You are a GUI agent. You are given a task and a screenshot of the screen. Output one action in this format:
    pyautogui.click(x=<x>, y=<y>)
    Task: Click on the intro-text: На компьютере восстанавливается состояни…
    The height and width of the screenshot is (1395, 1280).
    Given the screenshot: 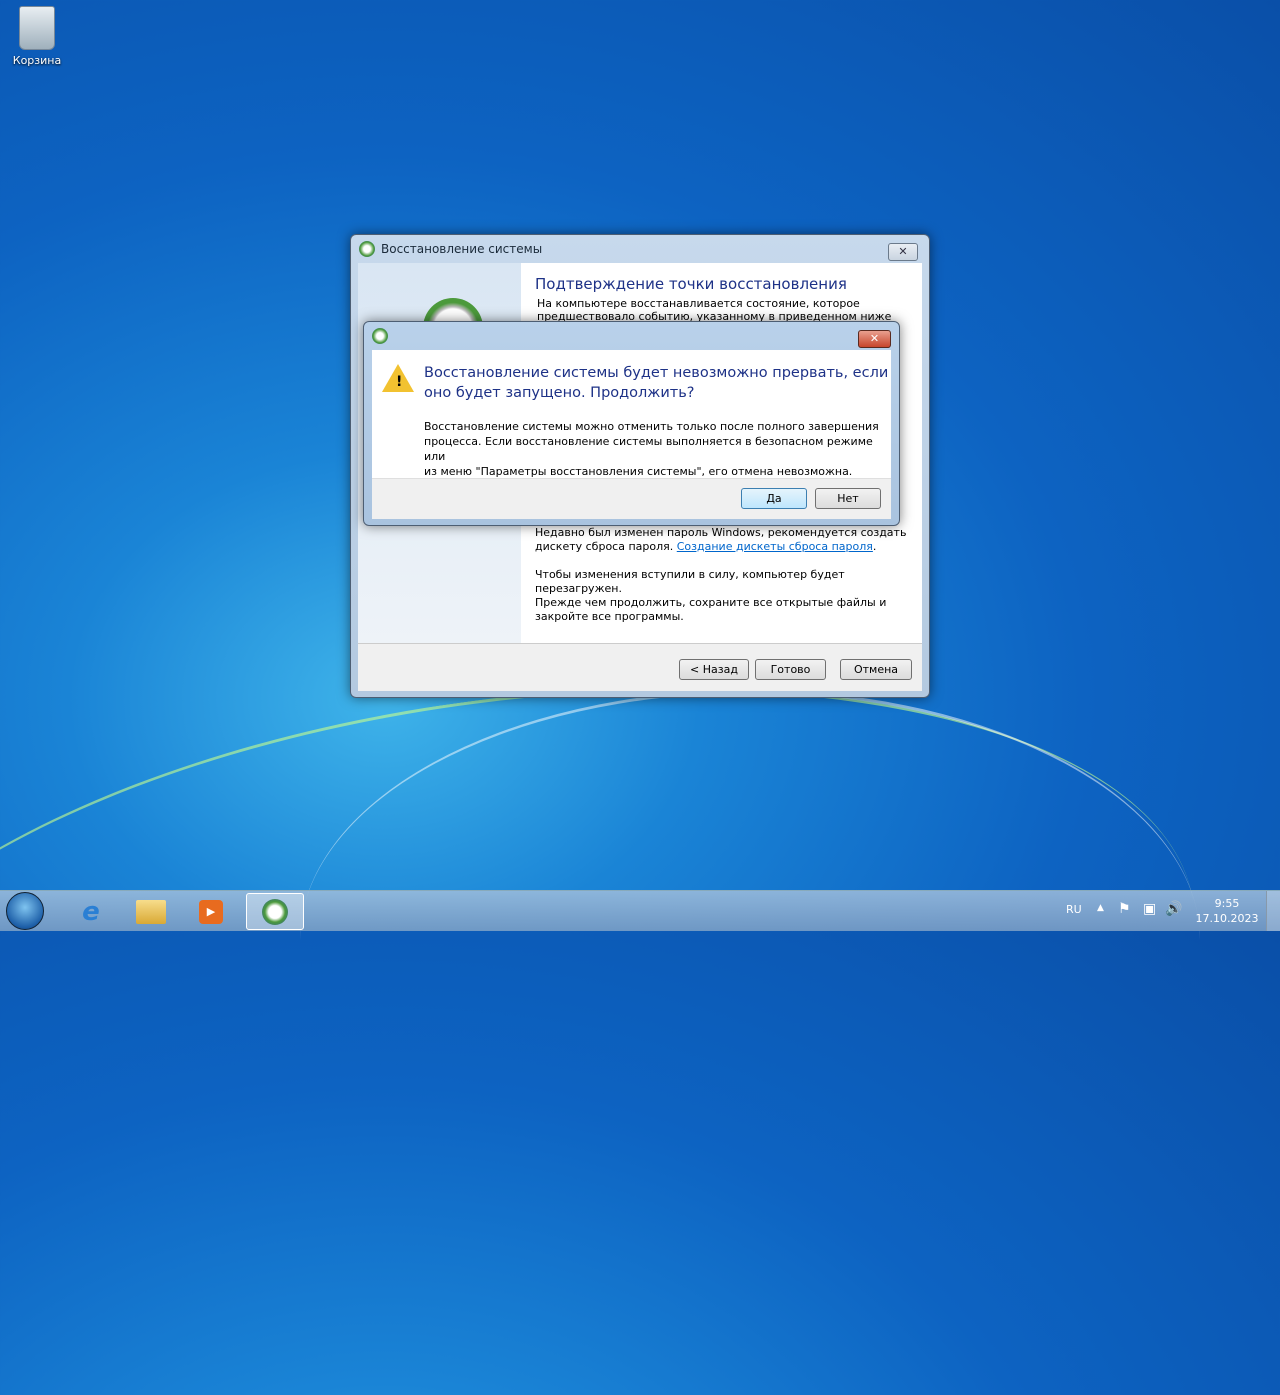 What is the action you would take?
    pyautogui.click(x=698, y=303)
    